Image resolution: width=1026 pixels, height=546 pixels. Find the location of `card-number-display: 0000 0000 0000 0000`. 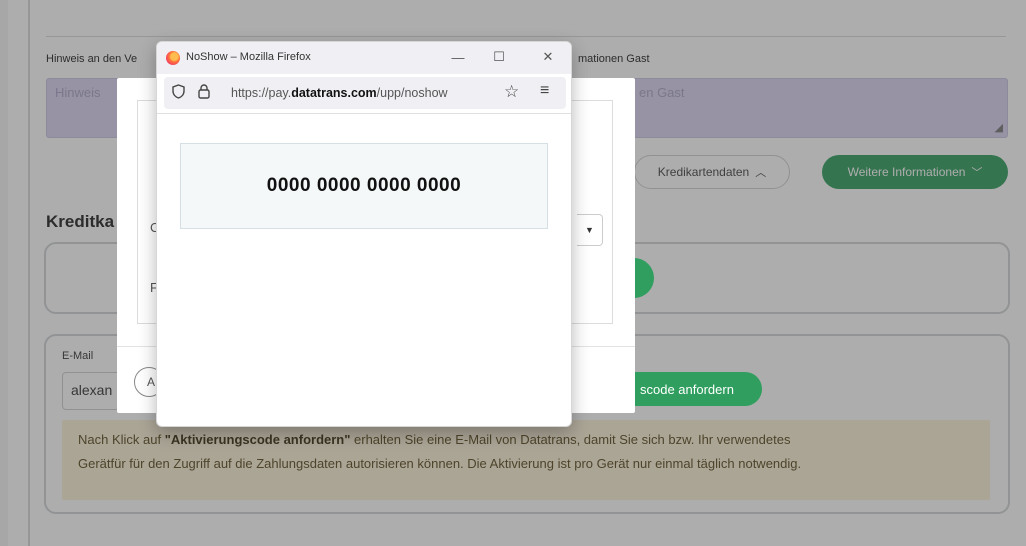

card-number-display: 0000 0000 0000 0000 is located at coordinates (364, 186).